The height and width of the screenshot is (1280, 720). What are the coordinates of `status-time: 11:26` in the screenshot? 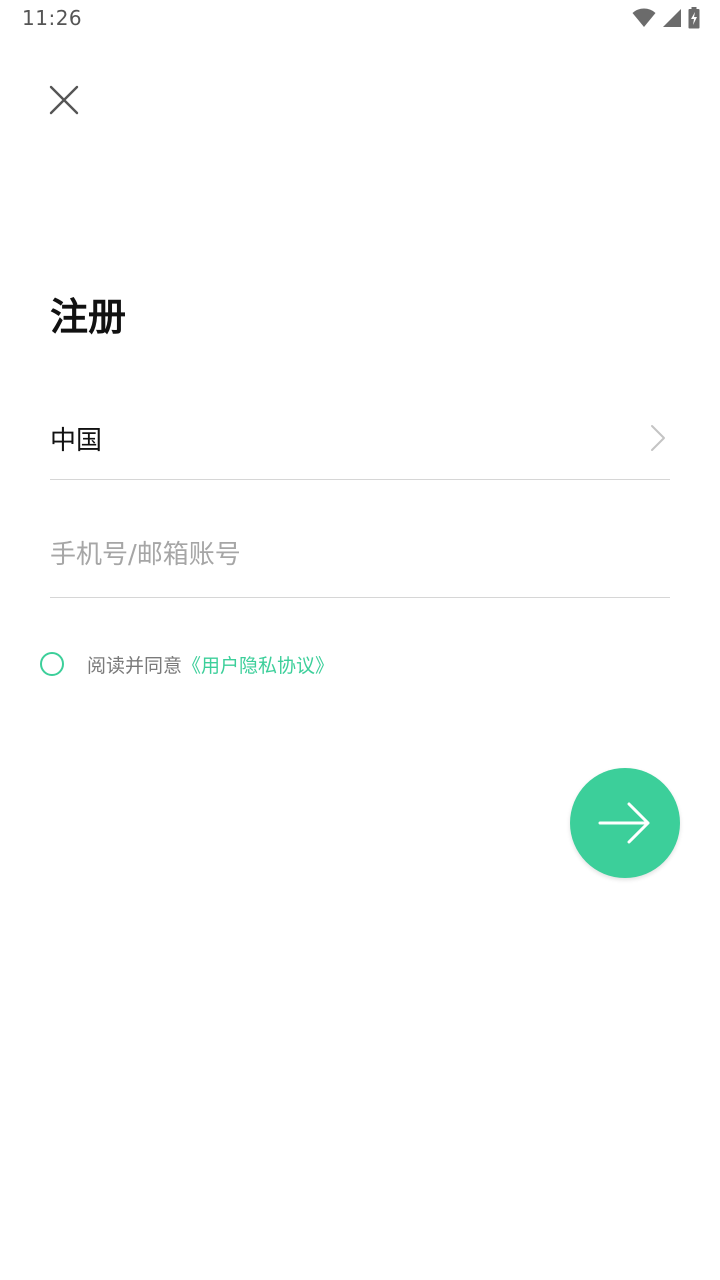 It's located at (52, 18).